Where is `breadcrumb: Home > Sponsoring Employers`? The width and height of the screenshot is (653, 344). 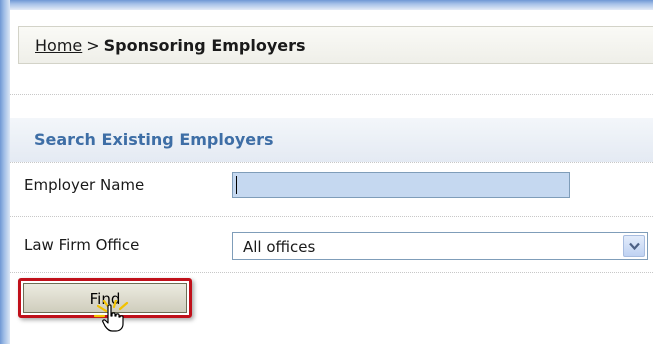
breadcrumb: Home > Sponsoring Employers is located at coordinates (170, 45).